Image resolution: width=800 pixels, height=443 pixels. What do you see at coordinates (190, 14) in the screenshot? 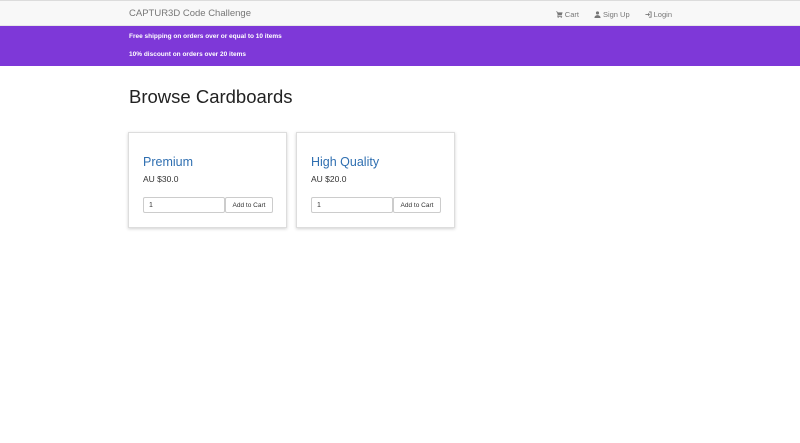
I see `brand-link: CAPTUR3D Code Challenge` at bounding box center [190, 14].